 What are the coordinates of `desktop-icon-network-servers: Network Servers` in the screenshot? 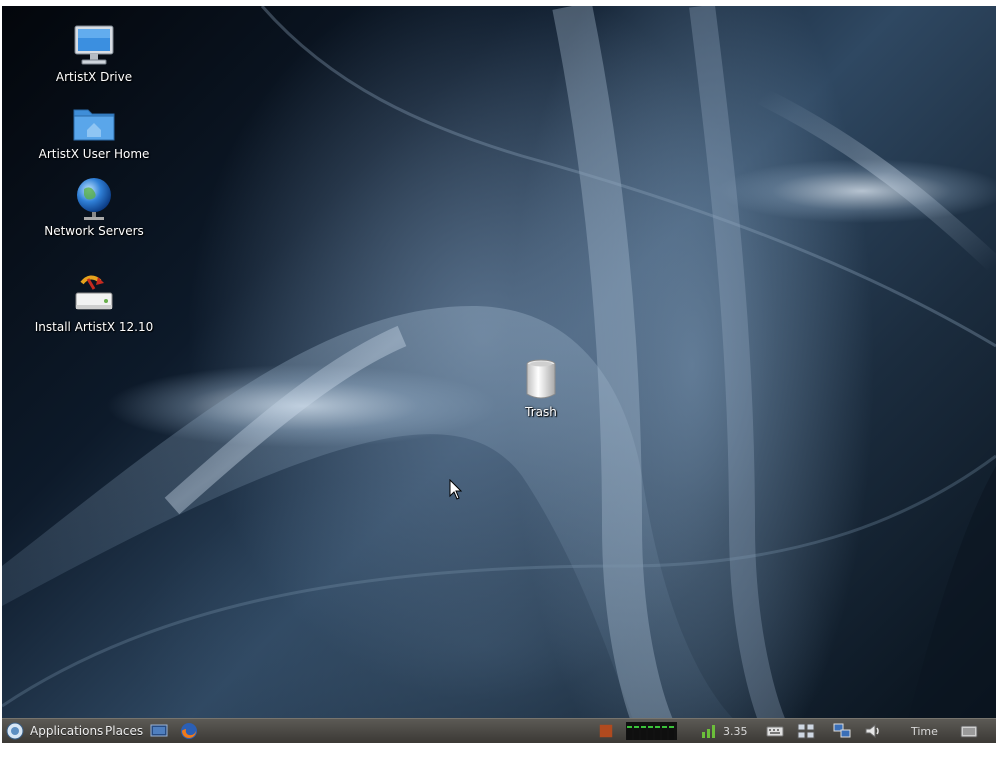 It's located at (94, 206).